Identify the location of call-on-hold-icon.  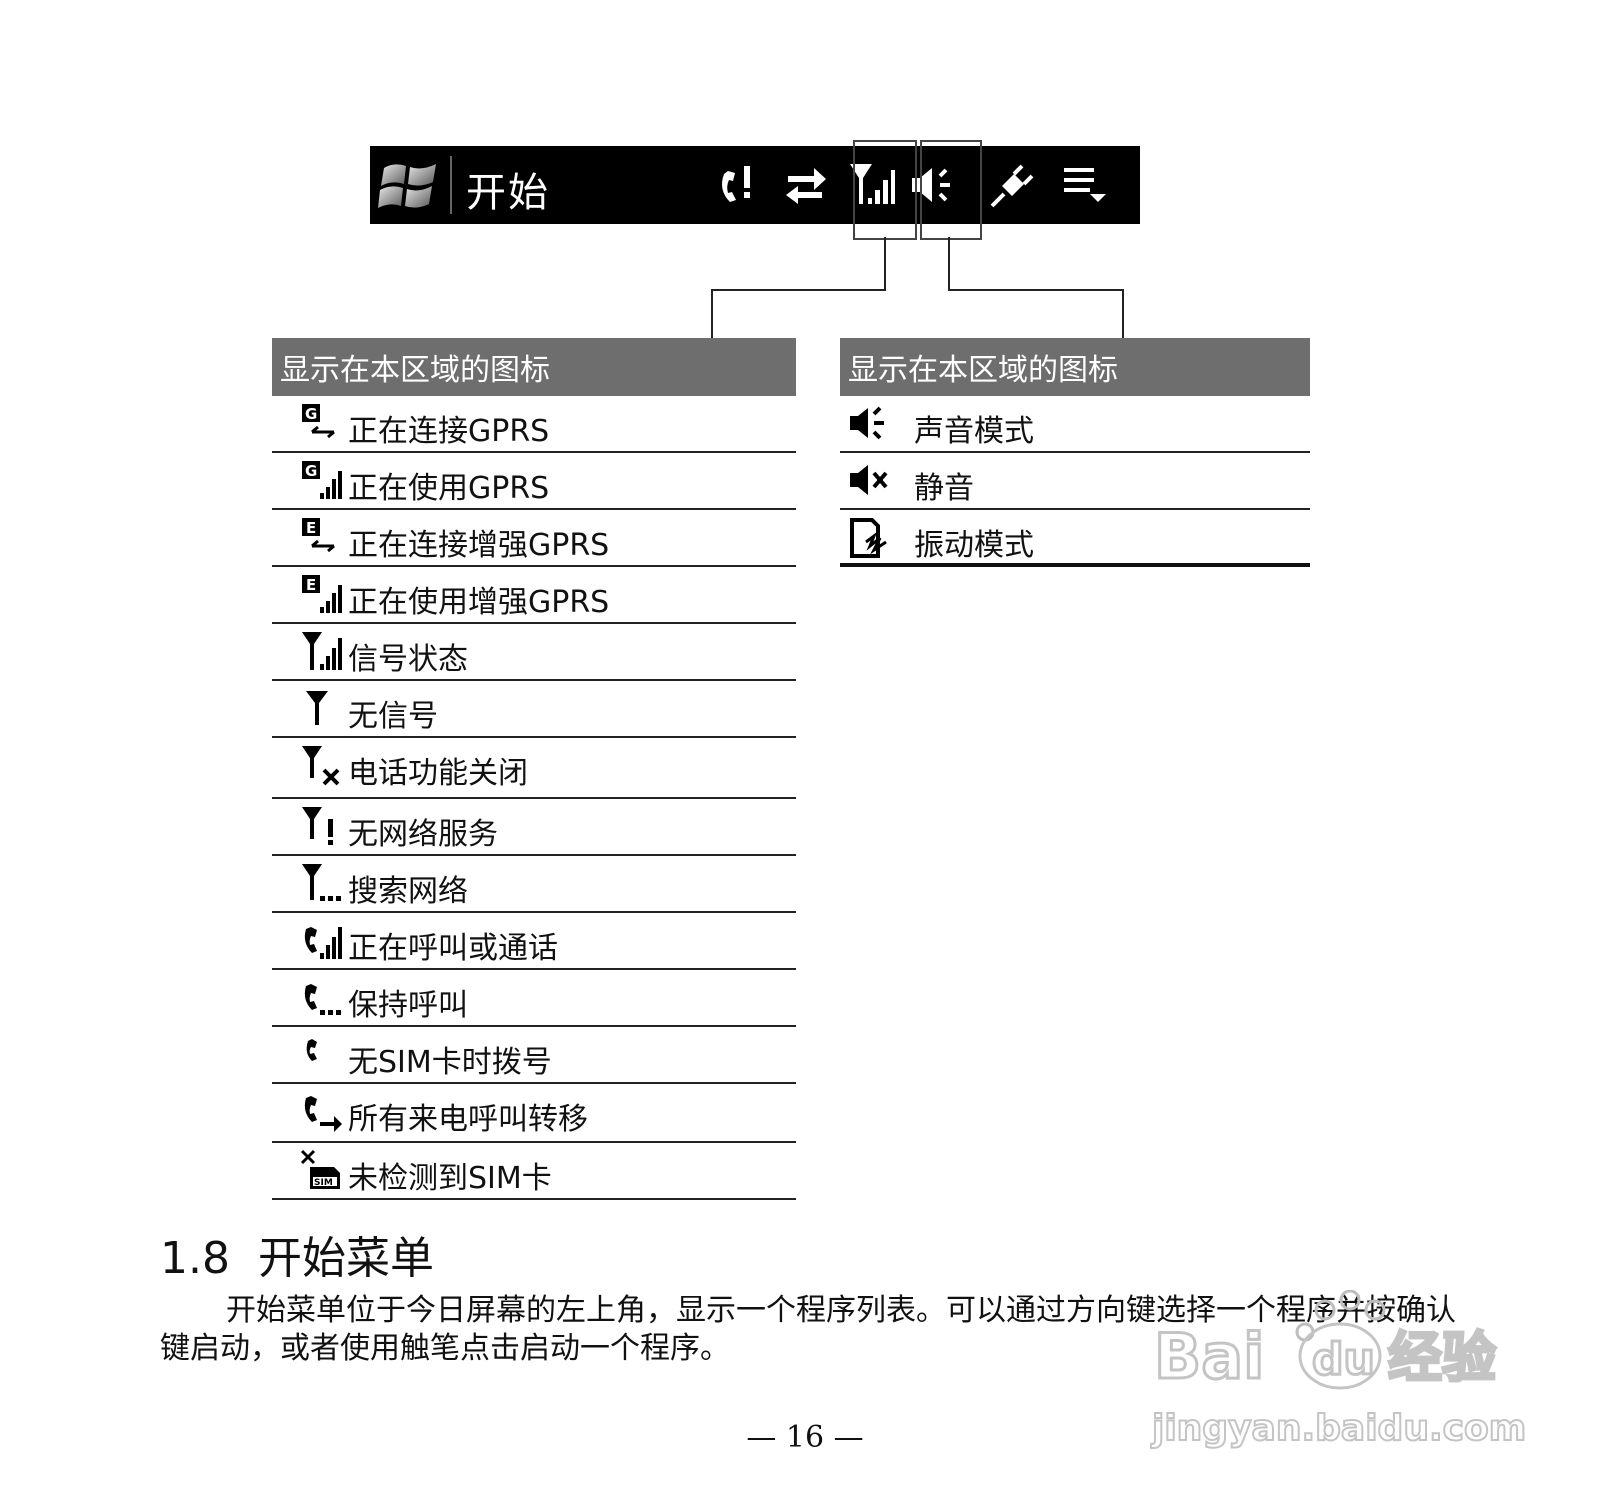
(322, 999).